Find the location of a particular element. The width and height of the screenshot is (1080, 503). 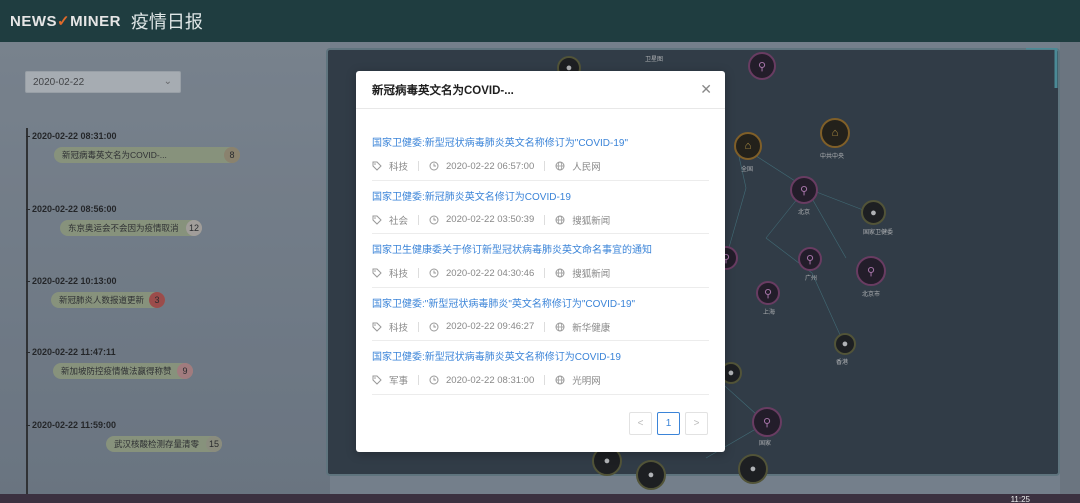

news-meta: 科技 2020-02-22 04:30:46 搜狐新闻 is located at coordinates (491, 273).